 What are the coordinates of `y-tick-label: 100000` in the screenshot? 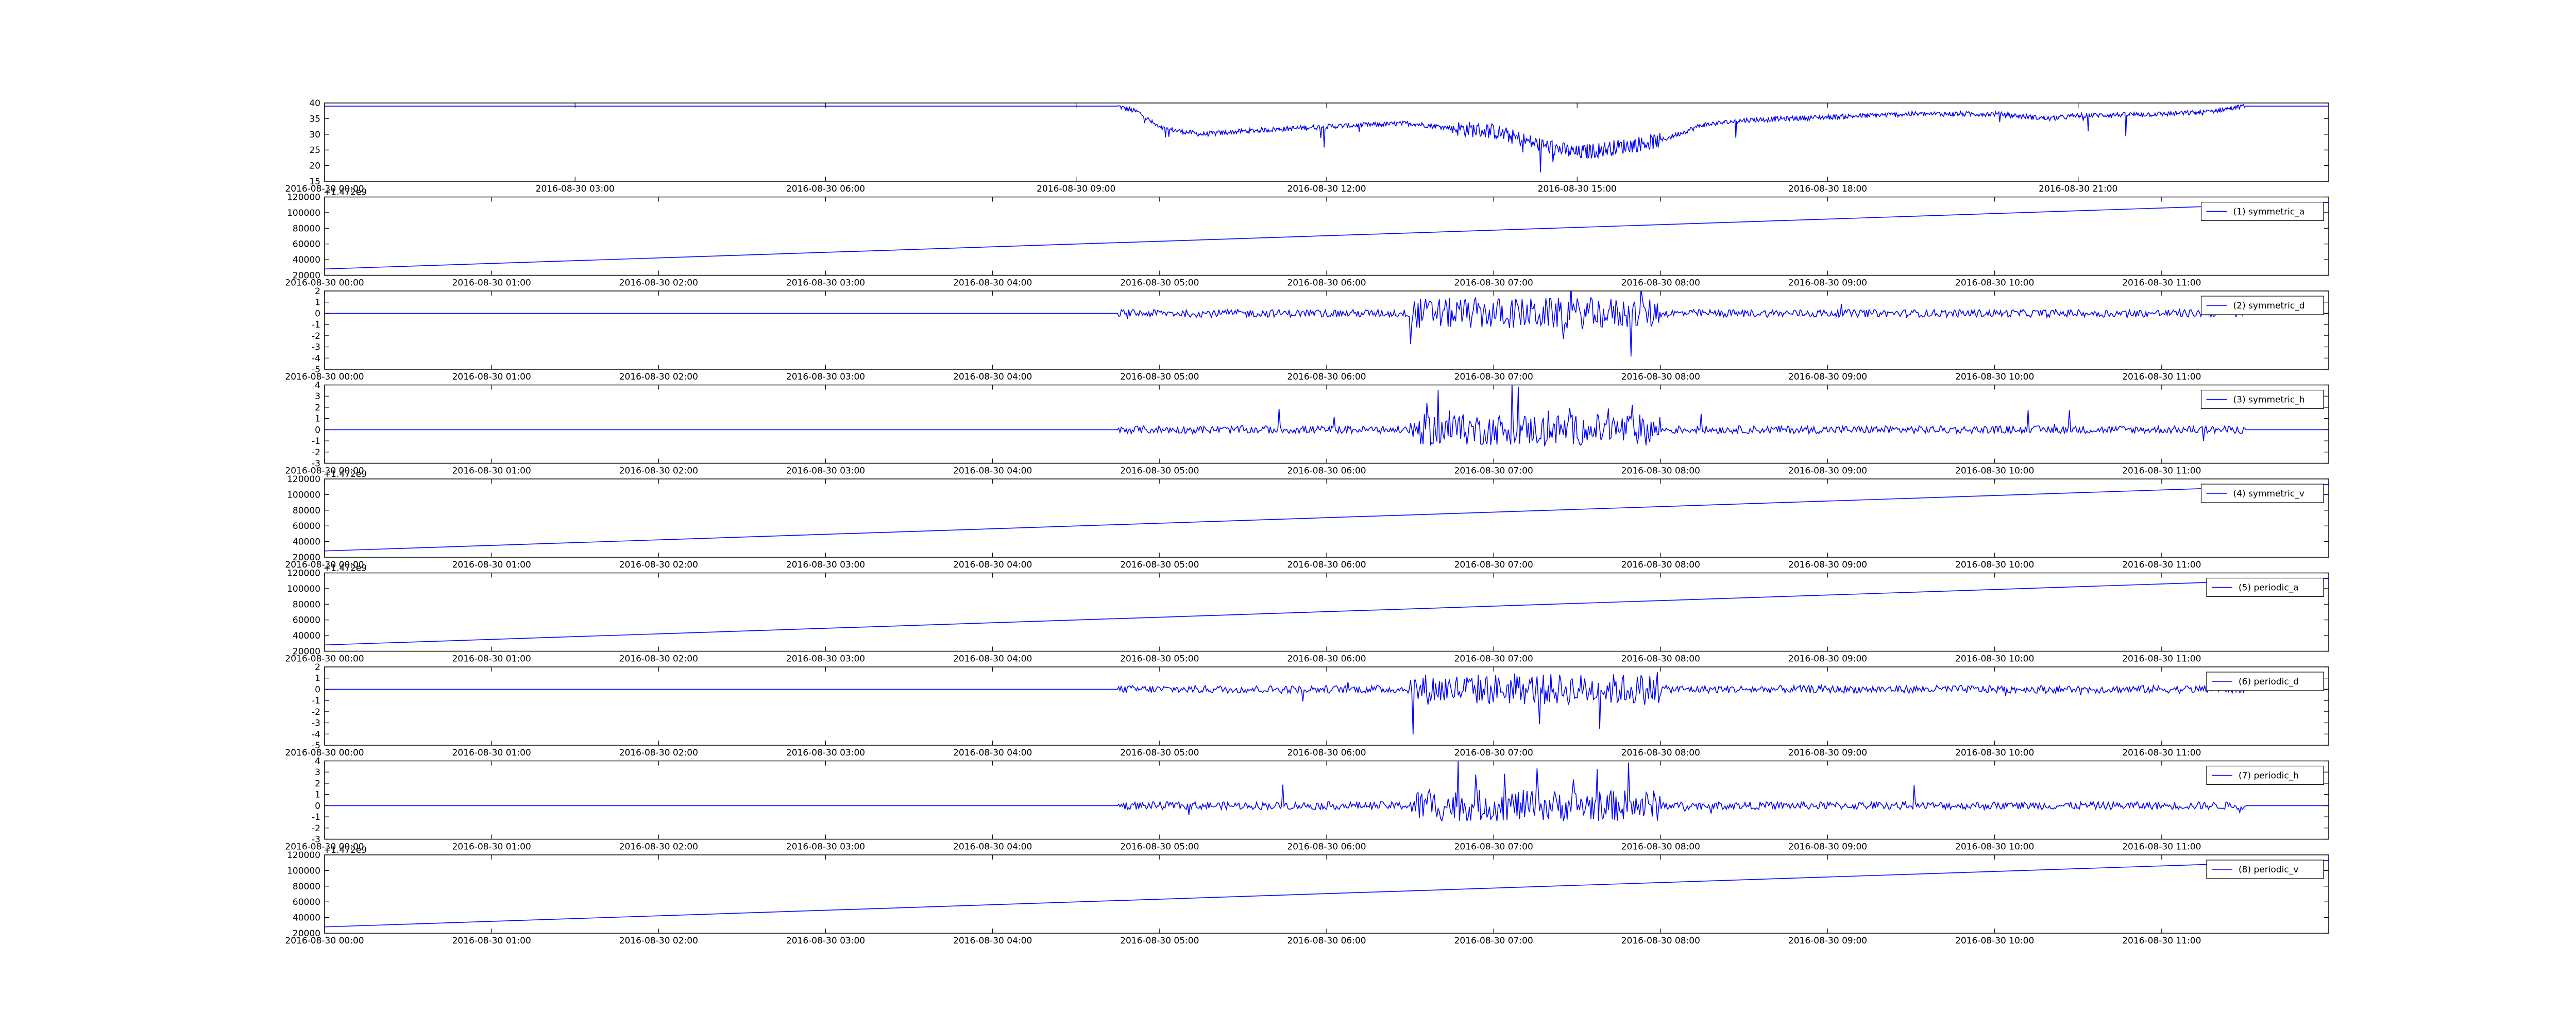 It's located at (303, 213).